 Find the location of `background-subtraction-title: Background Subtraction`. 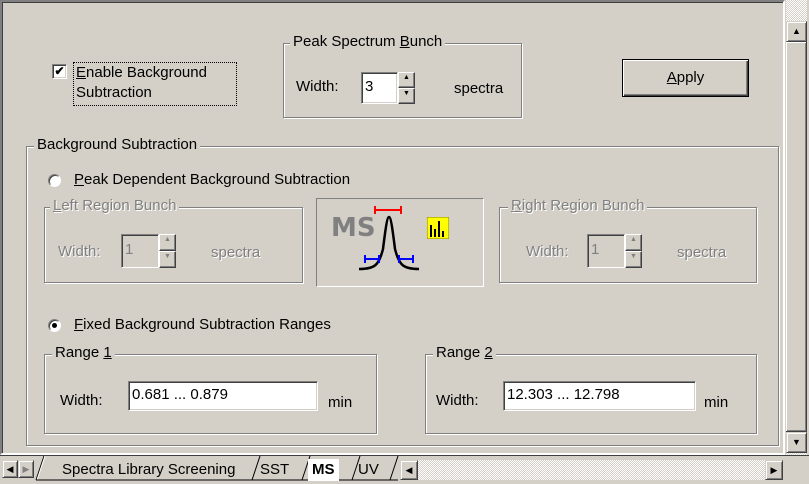

background-subtraction-title: Background Subtraction is located at coordinates (117, 145).